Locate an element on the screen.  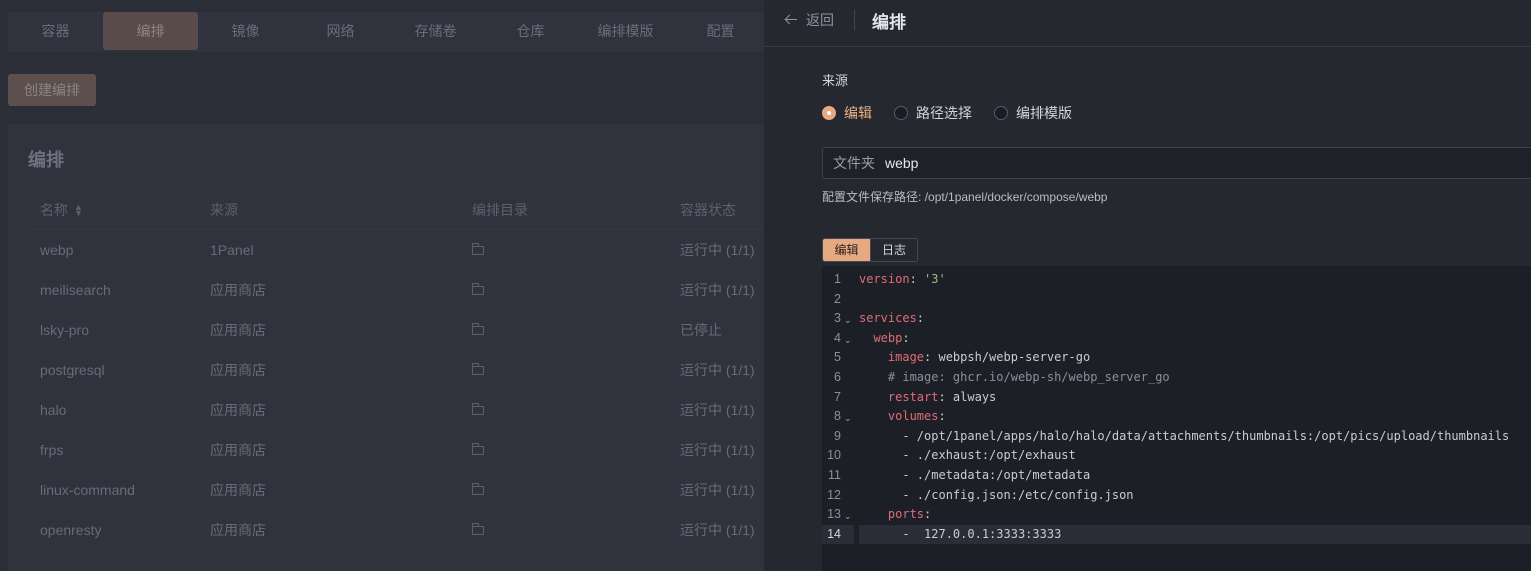
tab-networks: 网络 is located at coordinates (340, 31).